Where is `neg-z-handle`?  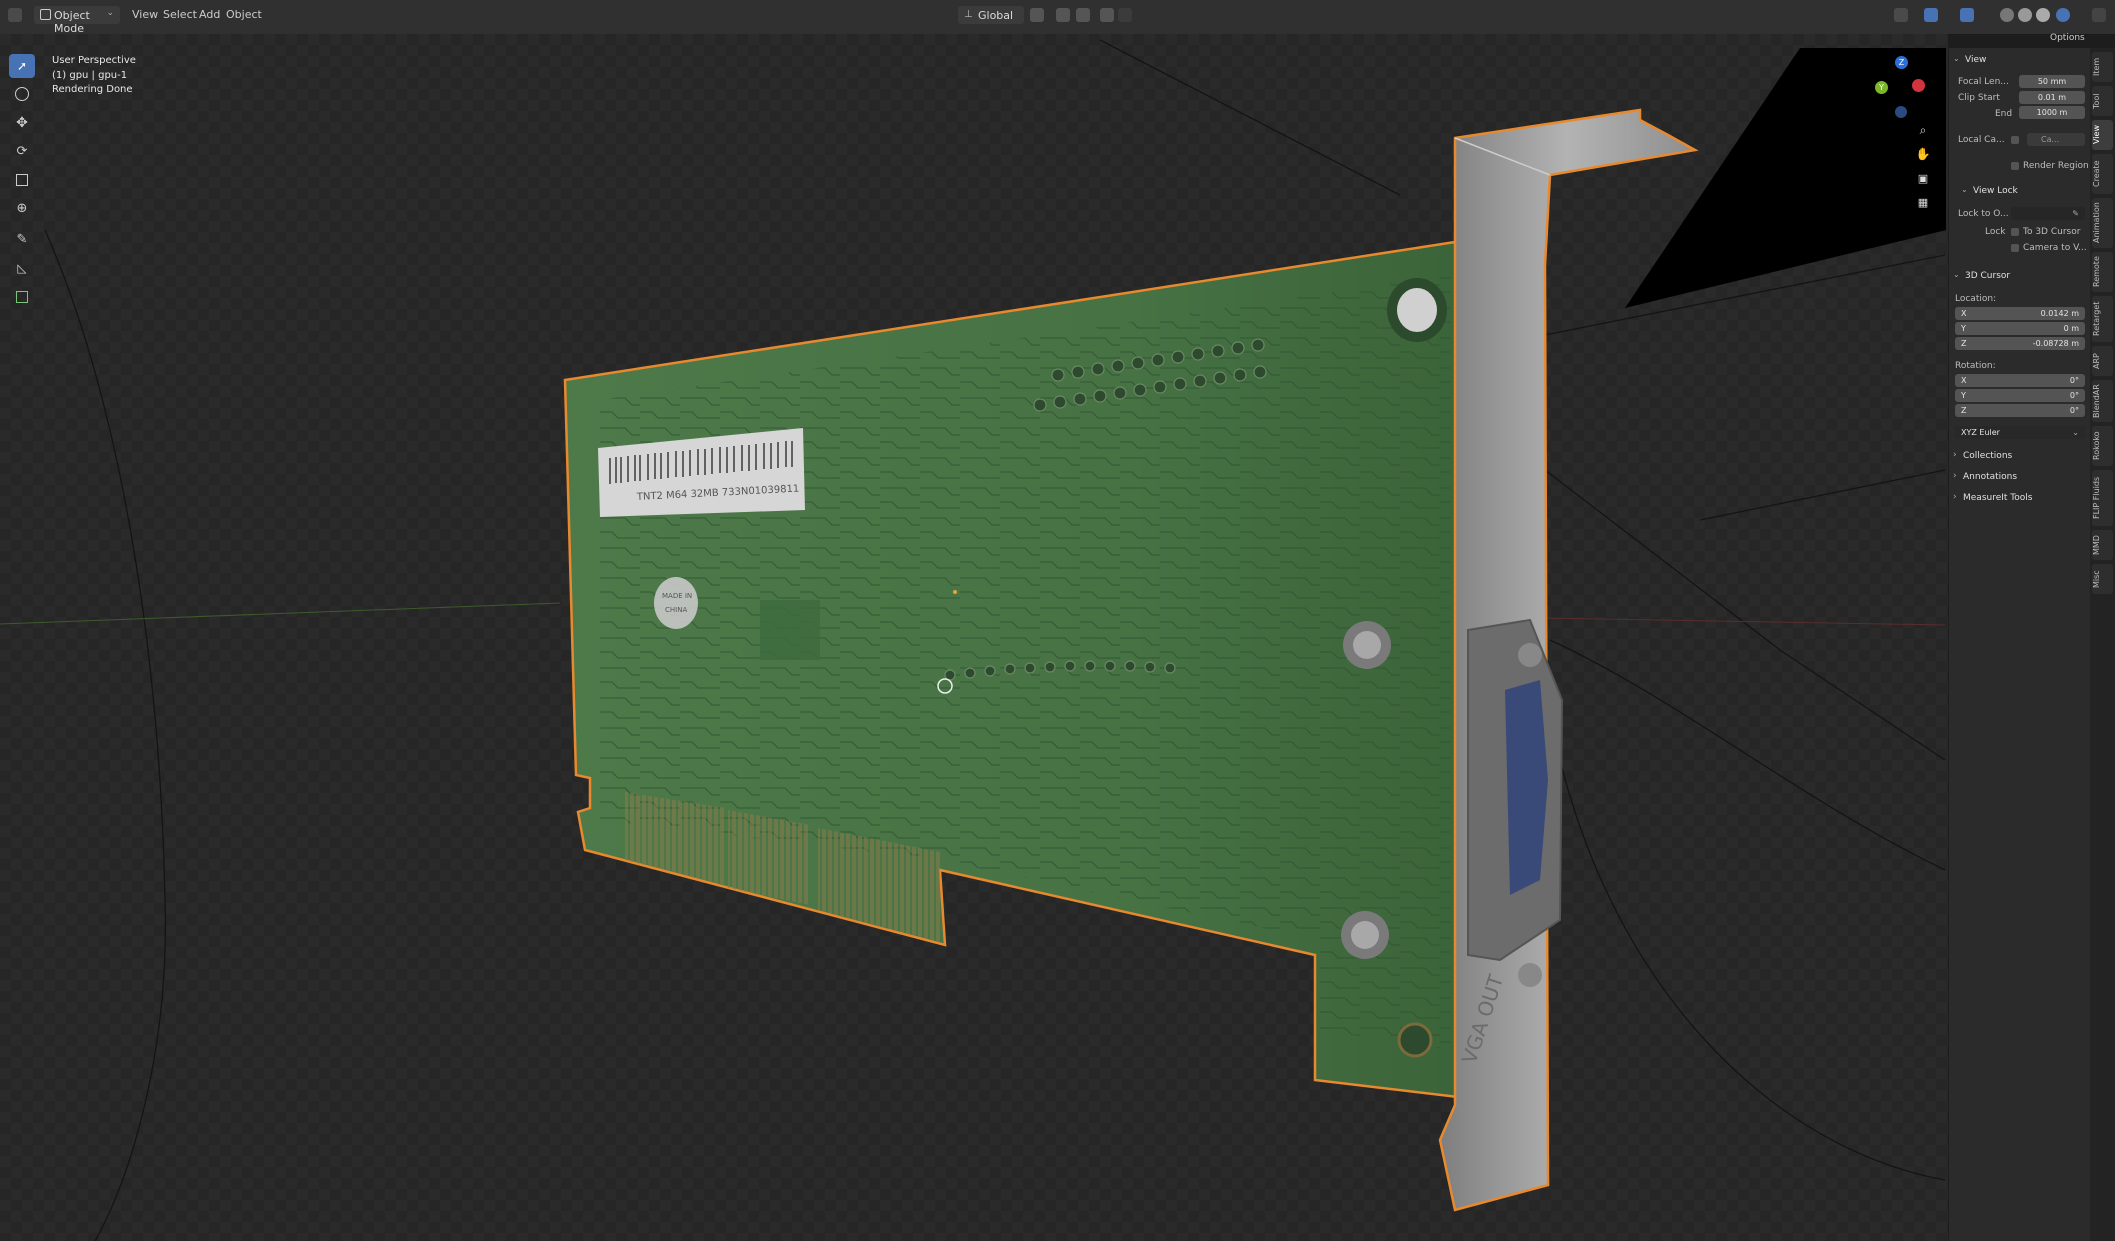
neg-z-handle is located at coordinates (1901, 112).